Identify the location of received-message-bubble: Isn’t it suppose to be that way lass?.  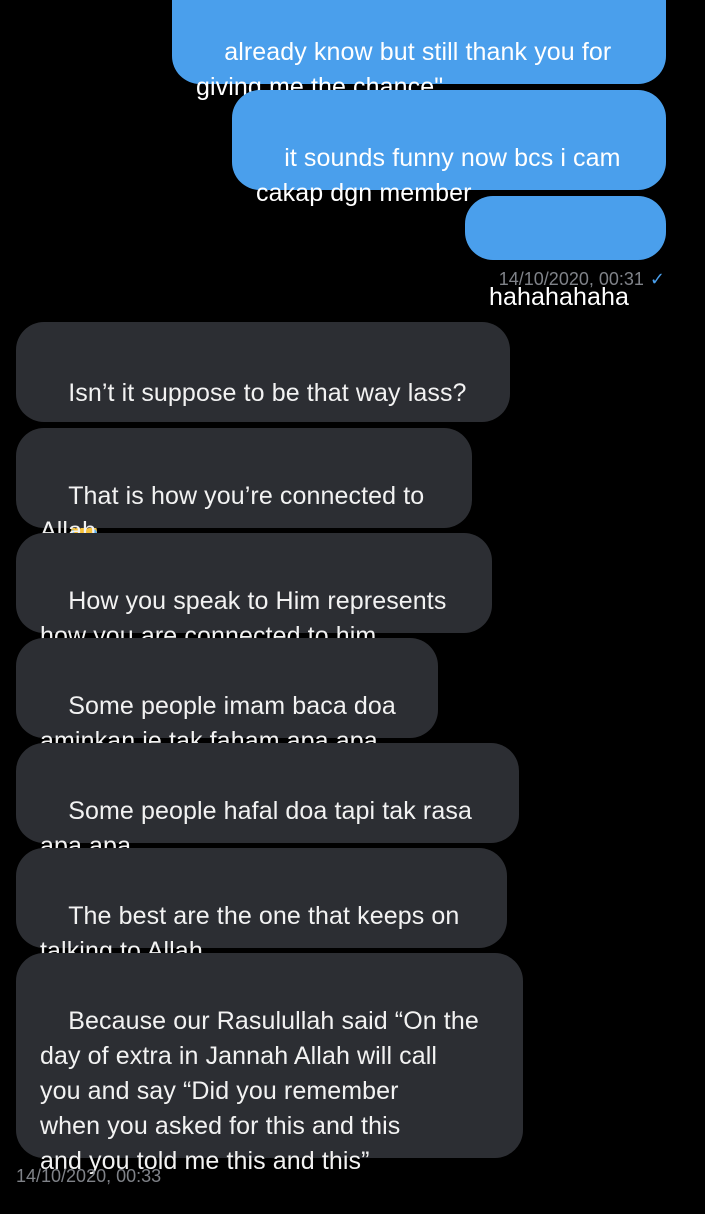
(263, 433).